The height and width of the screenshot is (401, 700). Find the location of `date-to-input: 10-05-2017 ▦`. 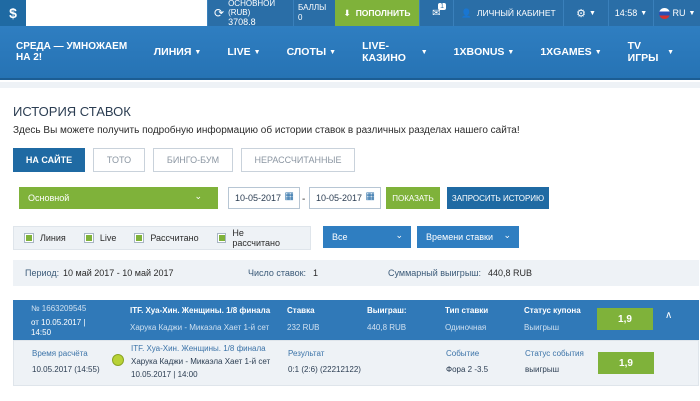

date-to-input: 10-05-2017 ▦ is located at coordinates (345, 198).